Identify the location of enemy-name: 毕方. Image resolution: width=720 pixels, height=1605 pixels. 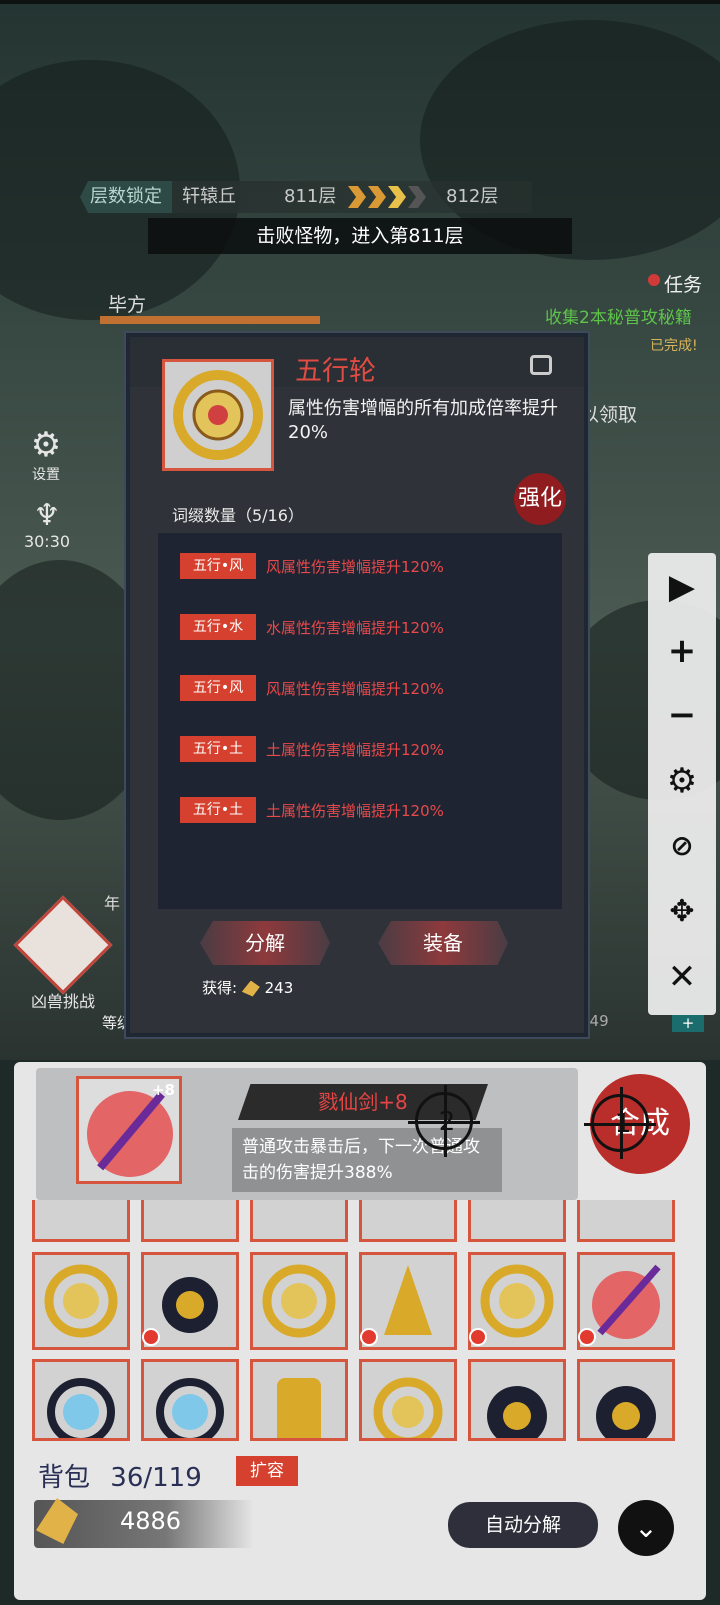
(127, 305).